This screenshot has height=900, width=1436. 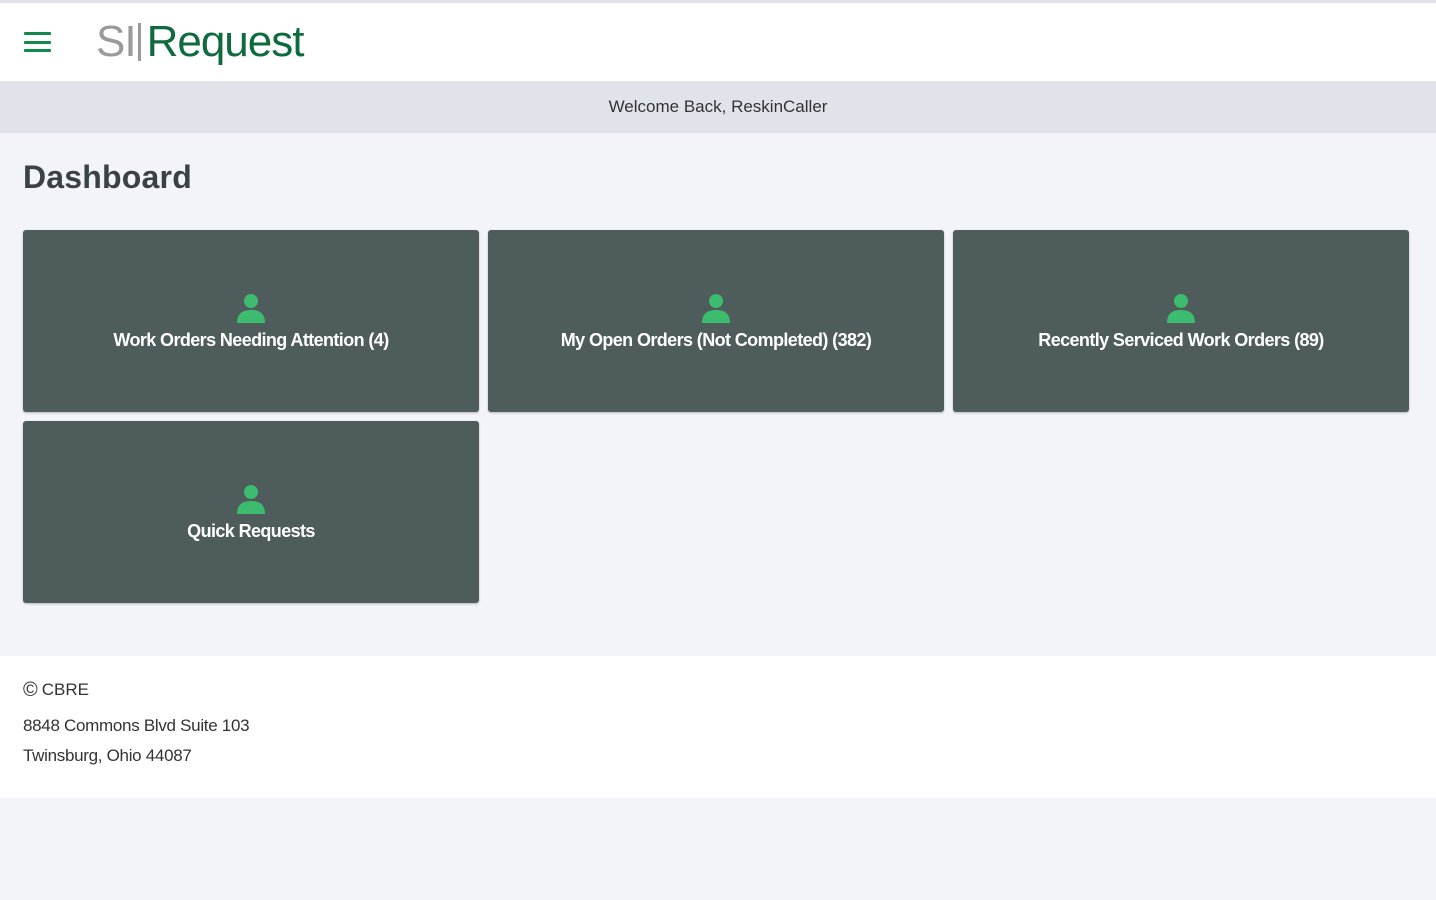 What do you see at coordinates (107, 755) in the screenshot?
I see `address-line-2: Twinsburg, Ohio 44087` at bounding box center [107, 755].